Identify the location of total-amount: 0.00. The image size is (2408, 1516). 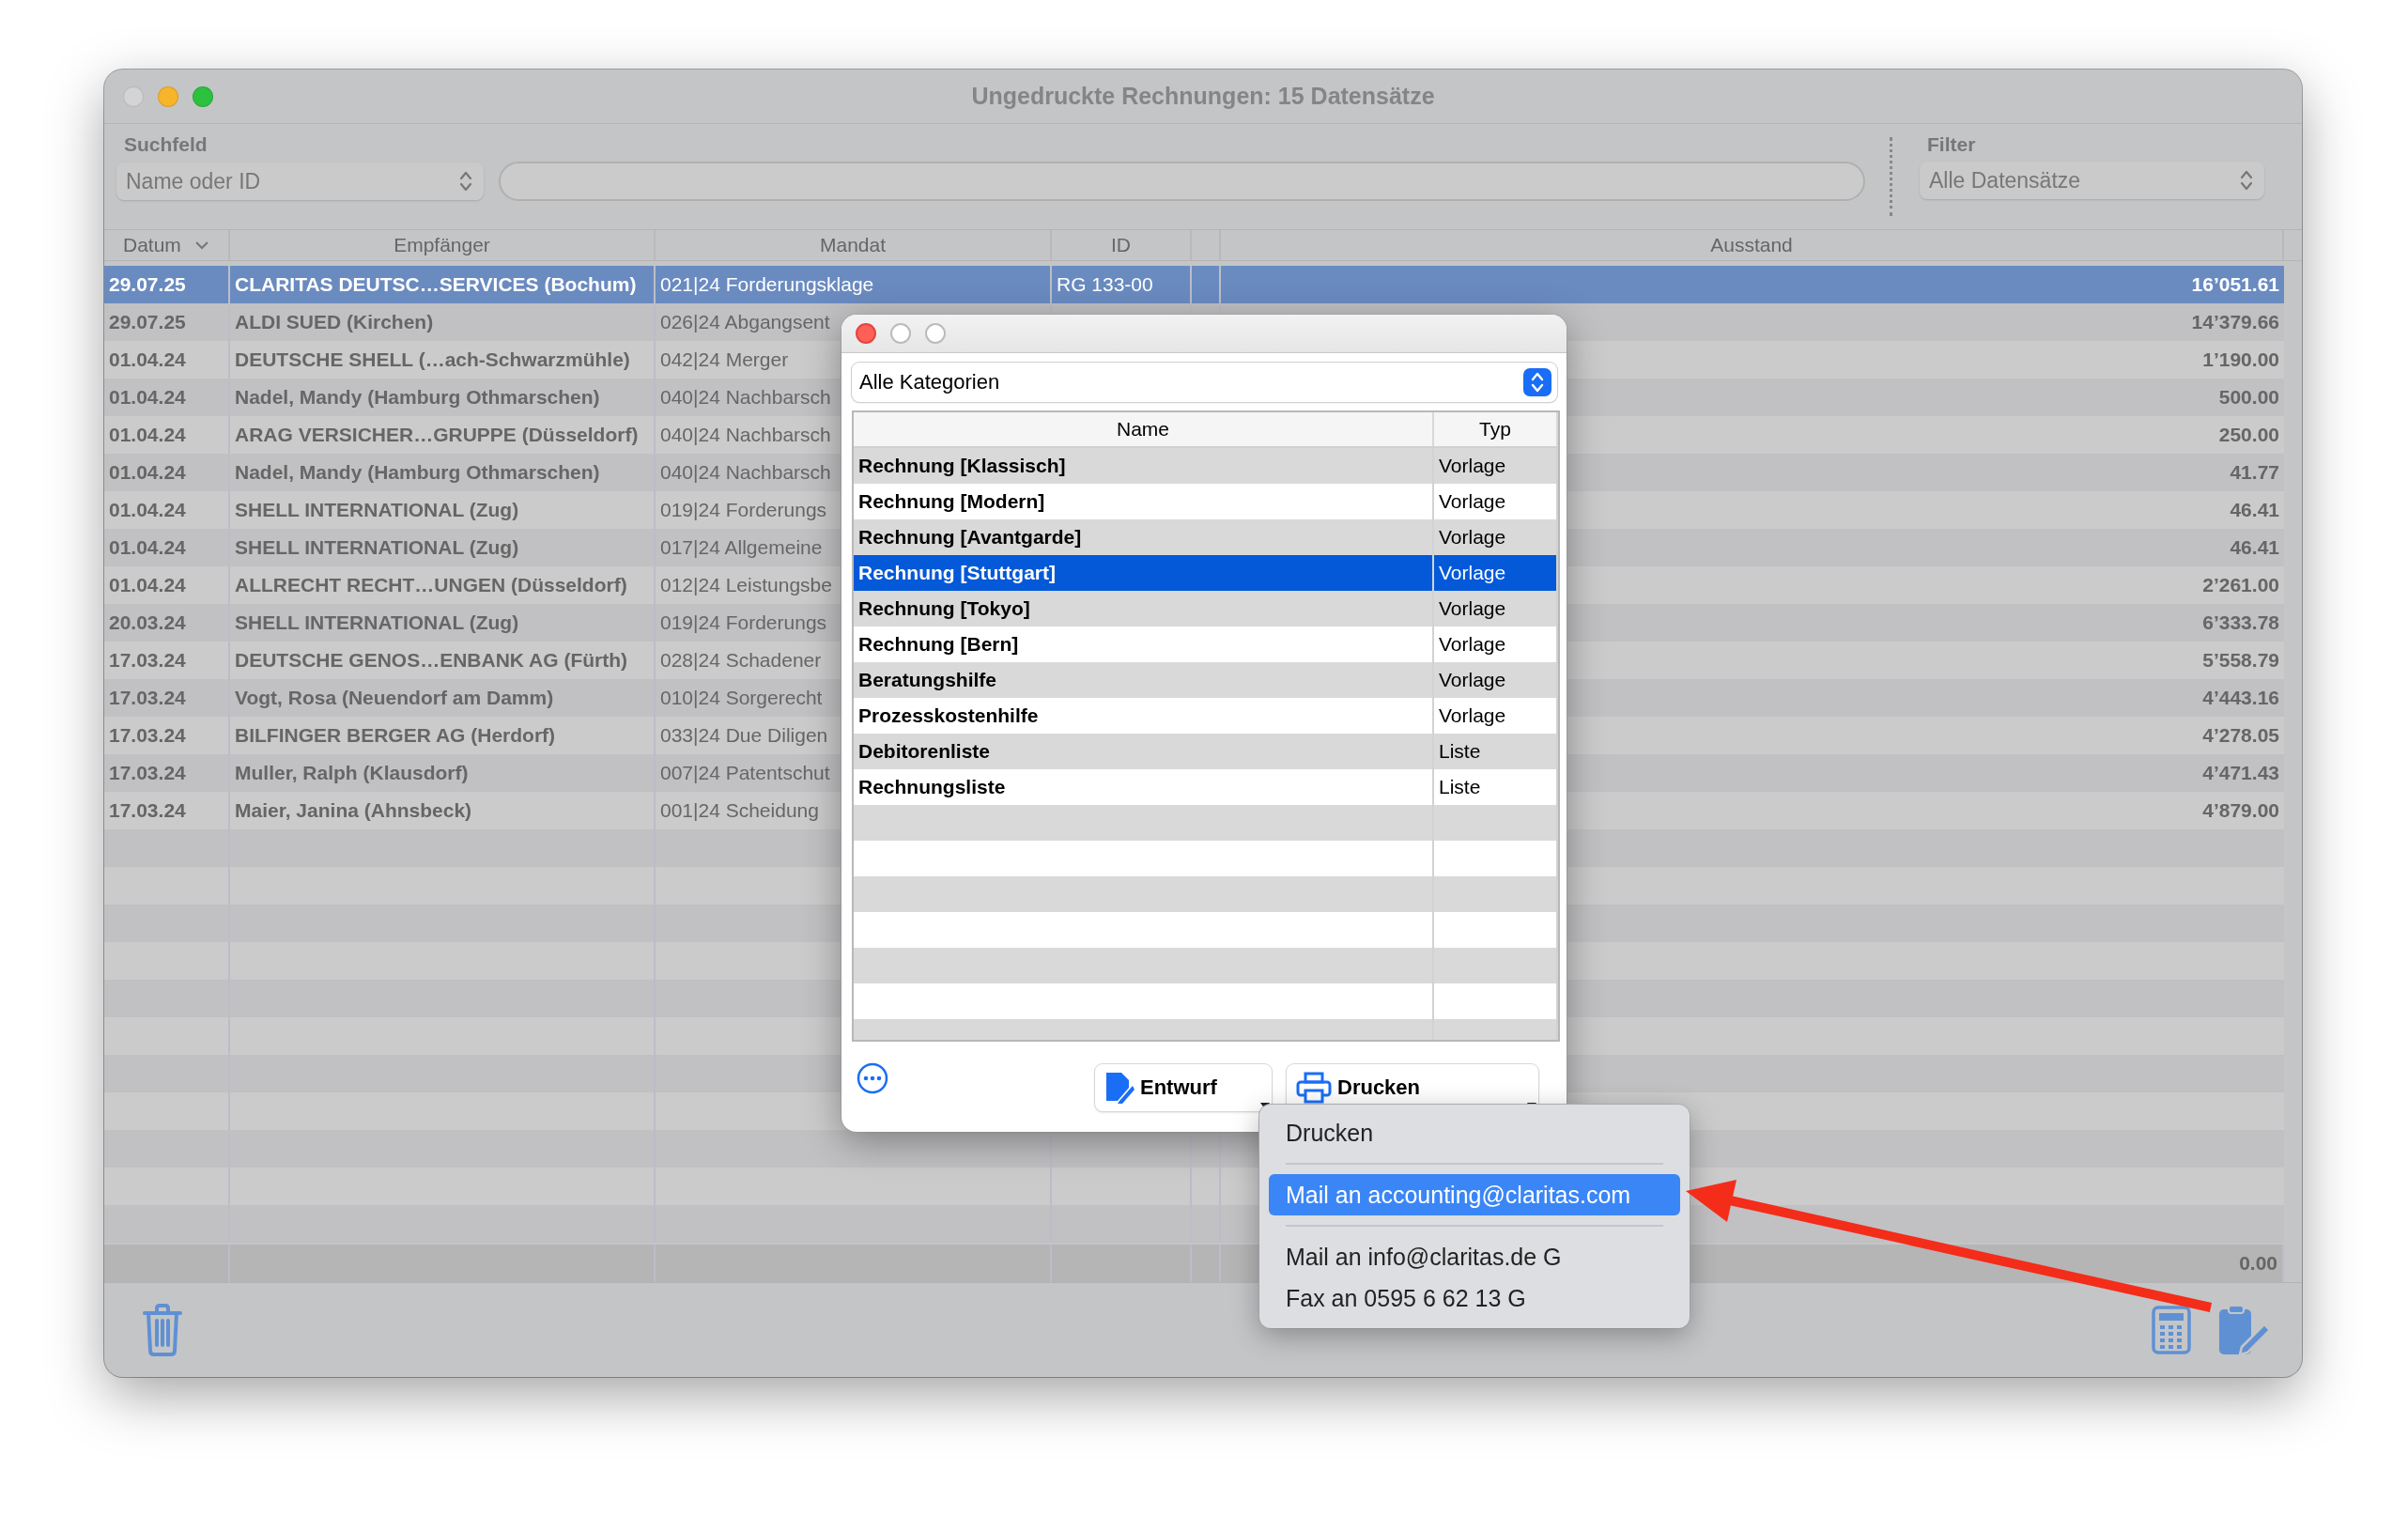
(2258, 1263).